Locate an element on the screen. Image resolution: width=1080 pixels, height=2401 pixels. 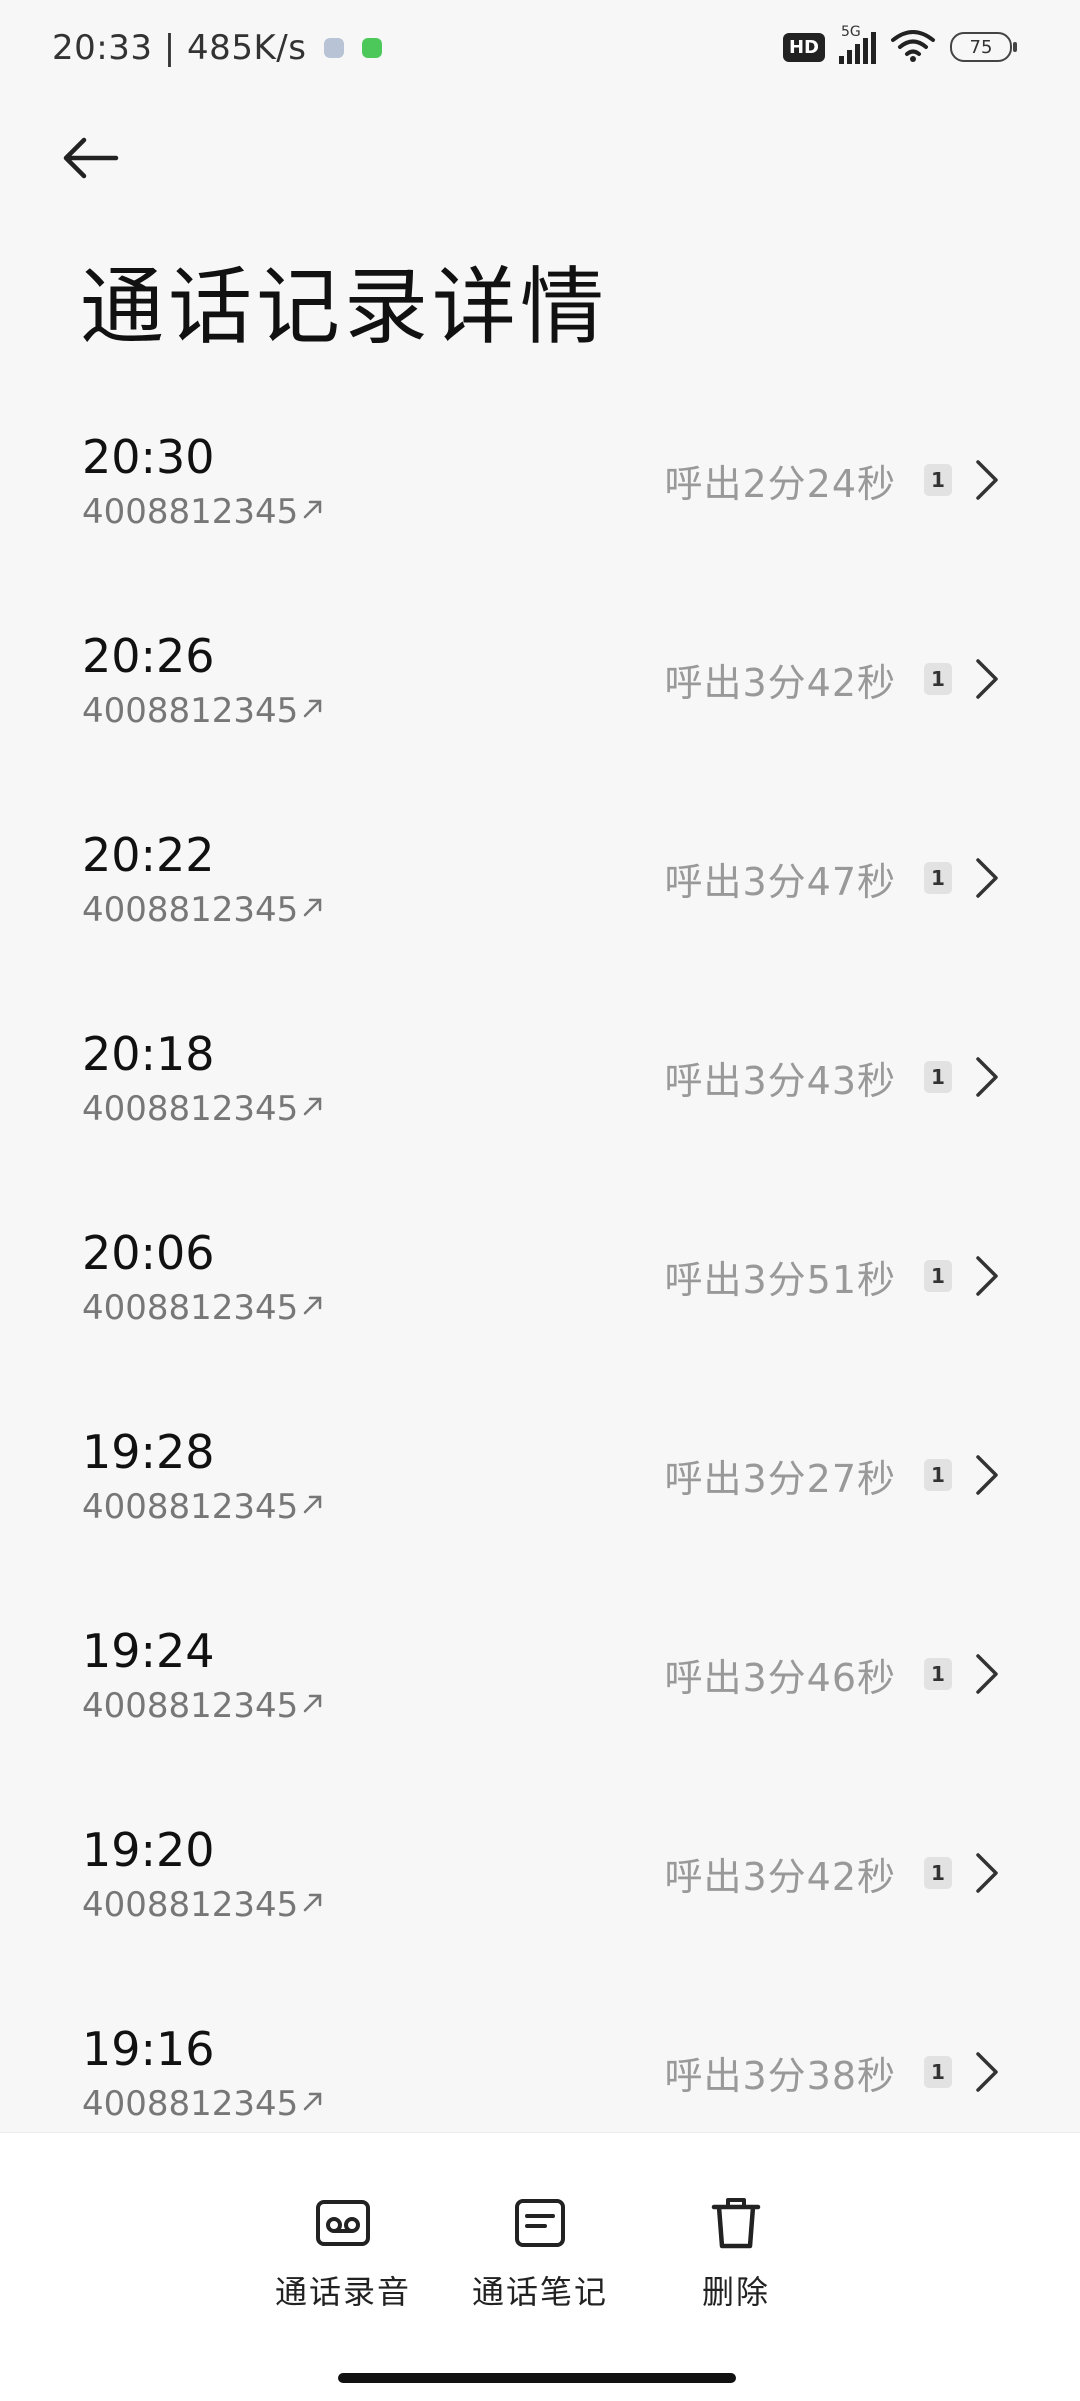
home-indicator is located at coordinates (537, 2378).